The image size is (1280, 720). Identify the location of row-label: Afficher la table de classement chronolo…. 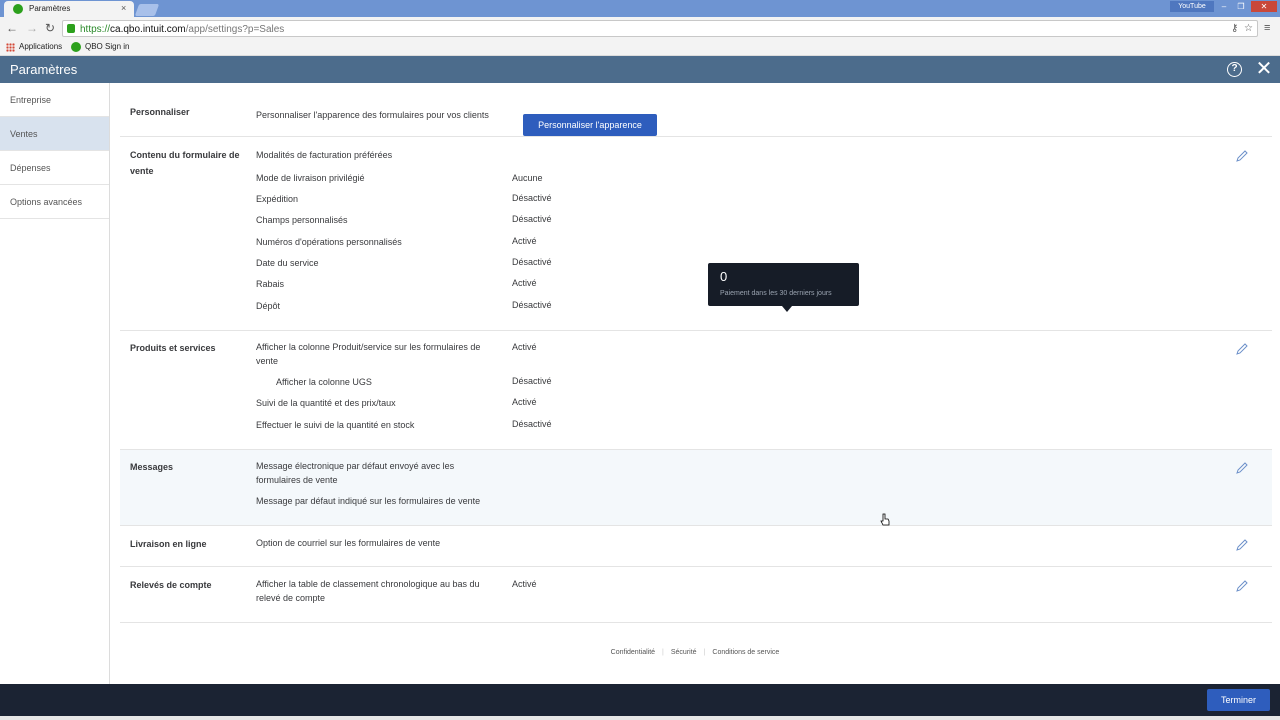
(368, 591).